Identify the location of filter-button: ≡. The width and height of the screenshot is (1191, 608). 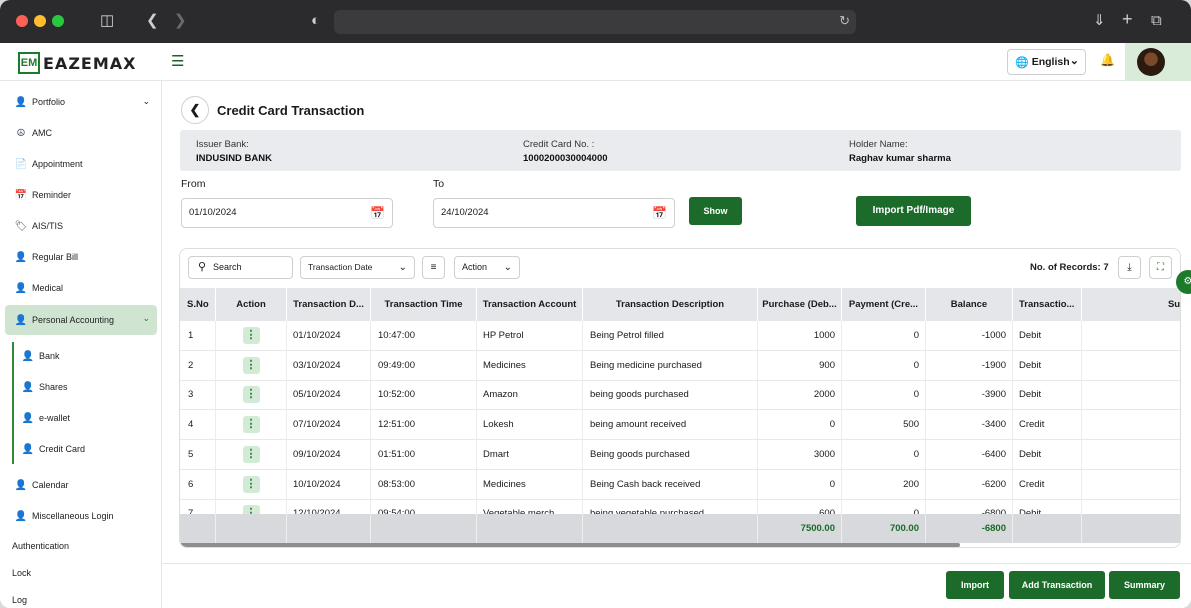
(433, 267).